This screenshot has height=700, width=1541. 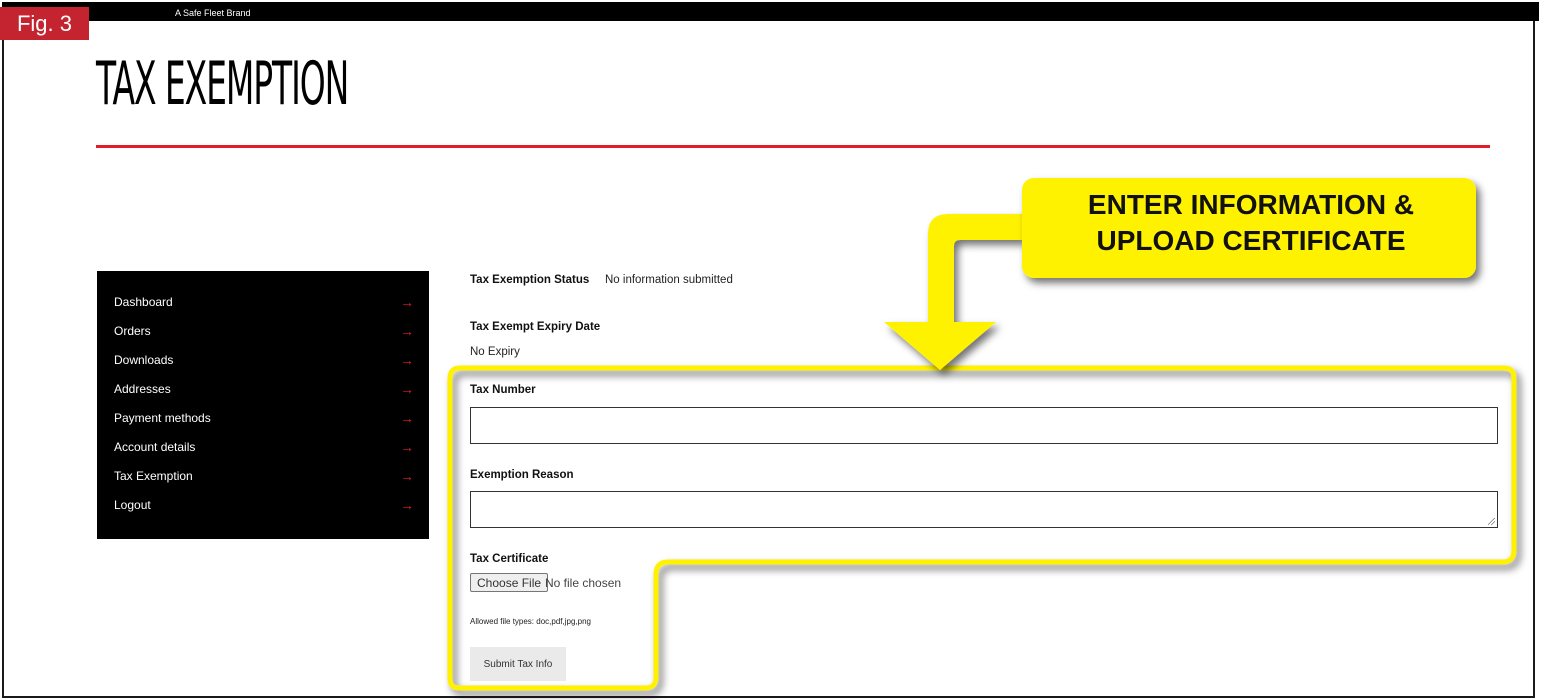 What do you see at coordinates (1251, 223) in the screenshot?
I see `callout-text: ENTER INFORMATION & UPLOAD CERTIFICATE` at bounding box center [1251, 223].